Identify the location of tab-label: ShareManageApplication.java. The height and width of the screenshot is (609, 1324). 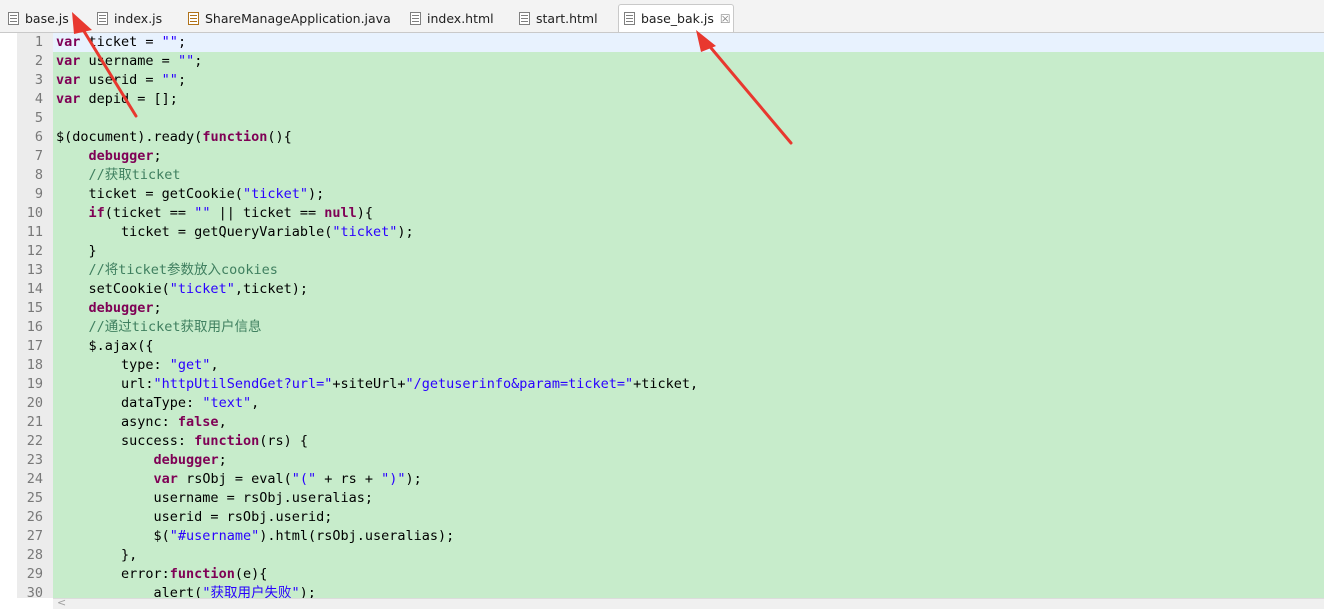
(298, 18).